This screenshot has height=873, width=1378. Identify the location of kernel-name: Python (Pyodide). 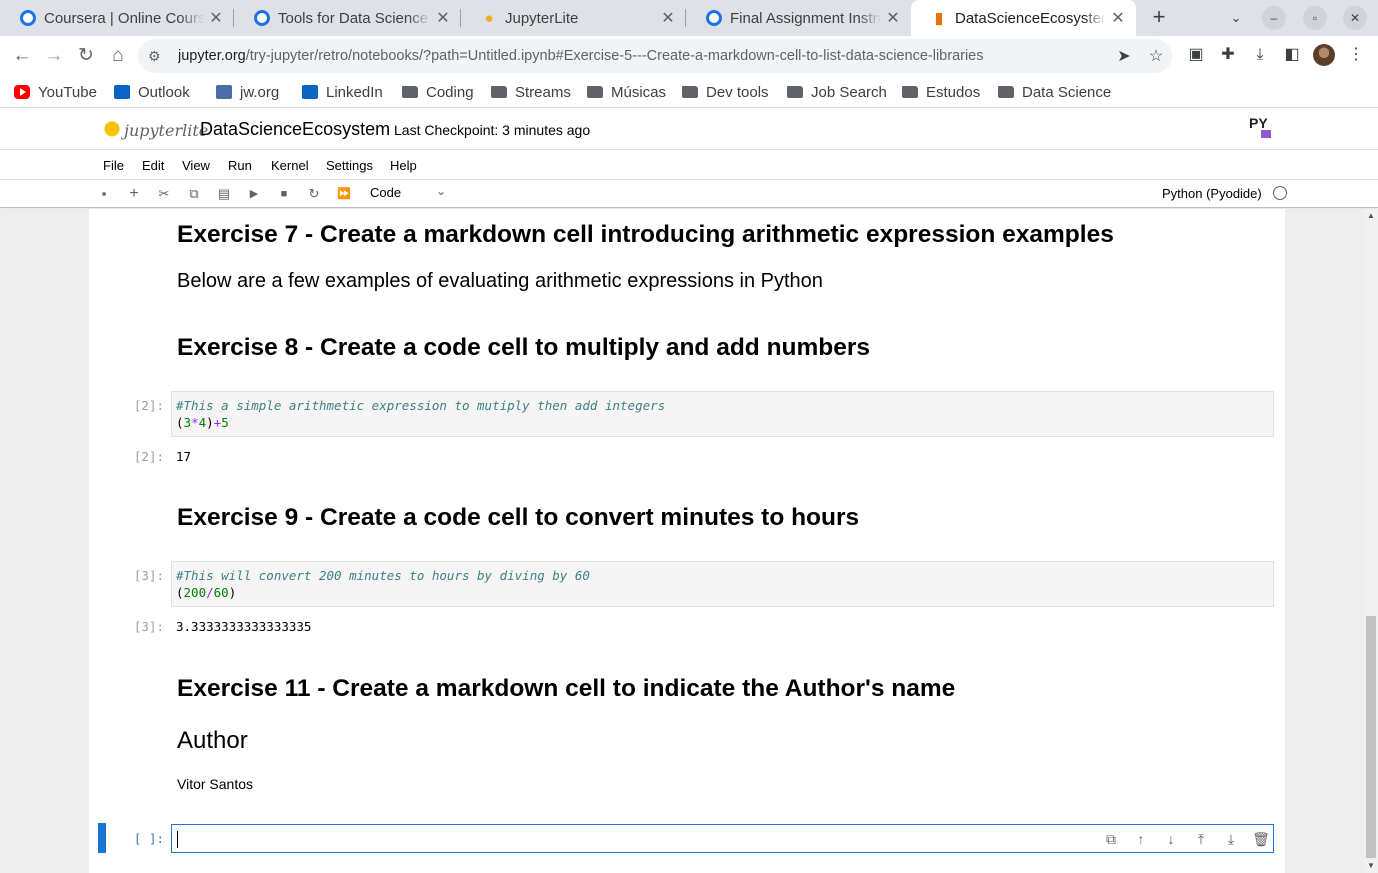
(1212, 193).